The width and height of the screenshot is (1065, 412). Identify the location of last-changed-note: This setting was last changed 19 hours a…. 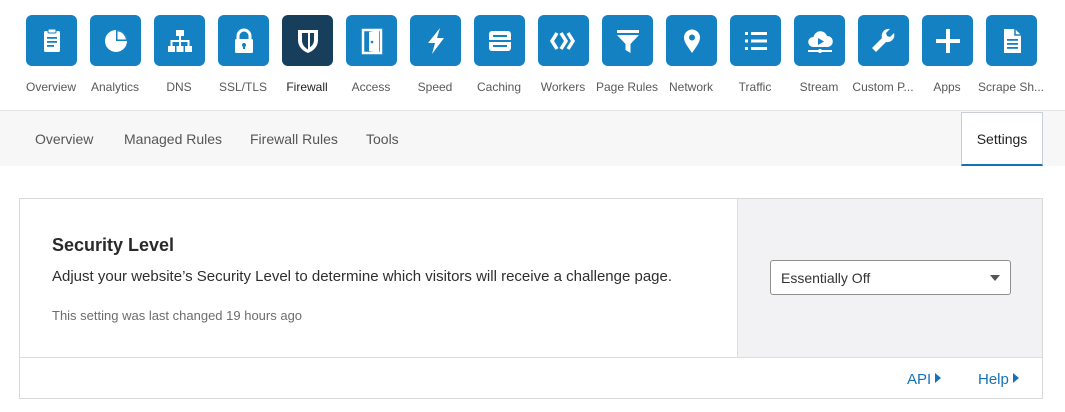
(177, 315).